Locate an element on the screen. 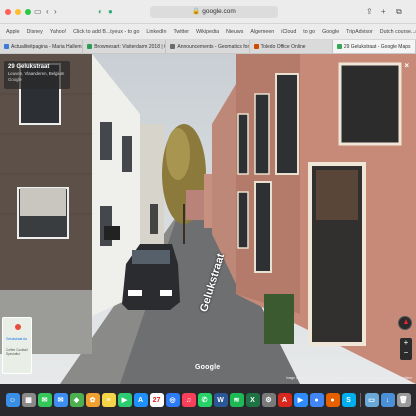  dock-app-excel-icon: X is located at coordinates (252, 400).